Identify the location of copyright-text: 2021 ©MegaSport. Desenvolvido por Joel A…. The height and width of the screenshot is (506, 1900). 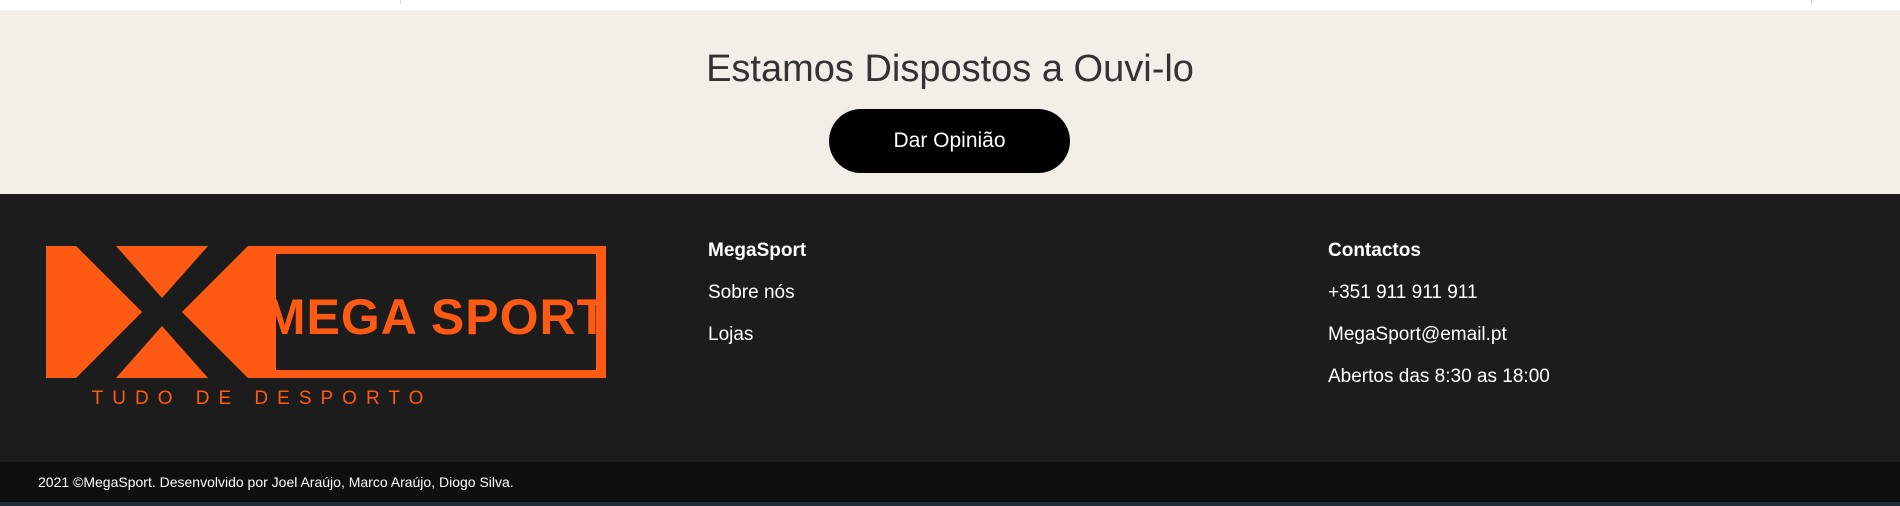
(276, 482).